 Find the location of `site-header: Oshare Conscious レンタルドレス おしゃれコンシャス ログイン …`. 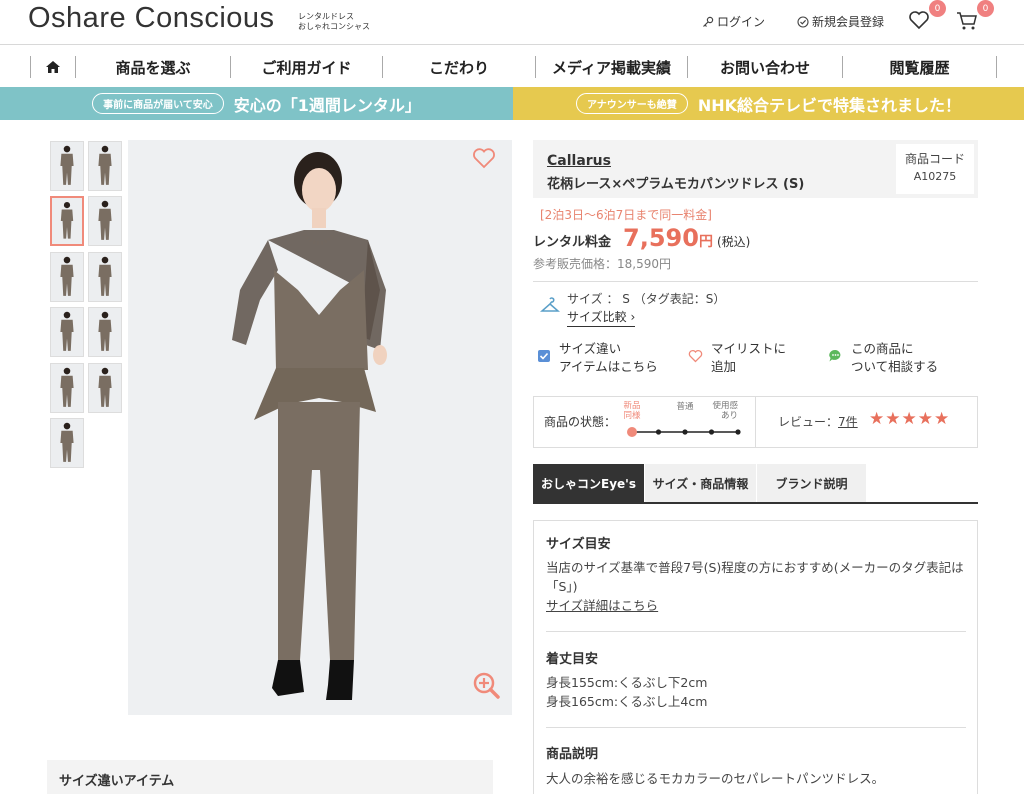

site-header: Oshare Conscious レンタルドレス おしゃれコンシャス ログイン … is located at coordinates (512, 22).